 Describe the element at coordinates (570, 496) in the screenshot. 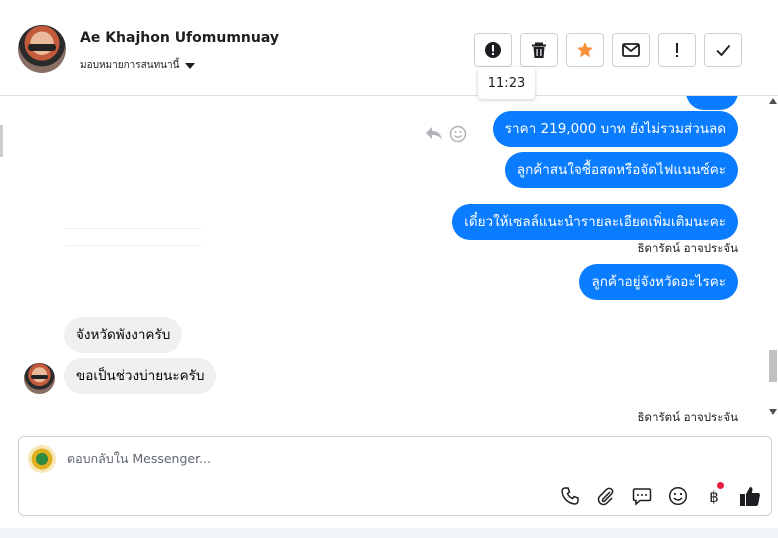

I see `phone-icon` at that location.